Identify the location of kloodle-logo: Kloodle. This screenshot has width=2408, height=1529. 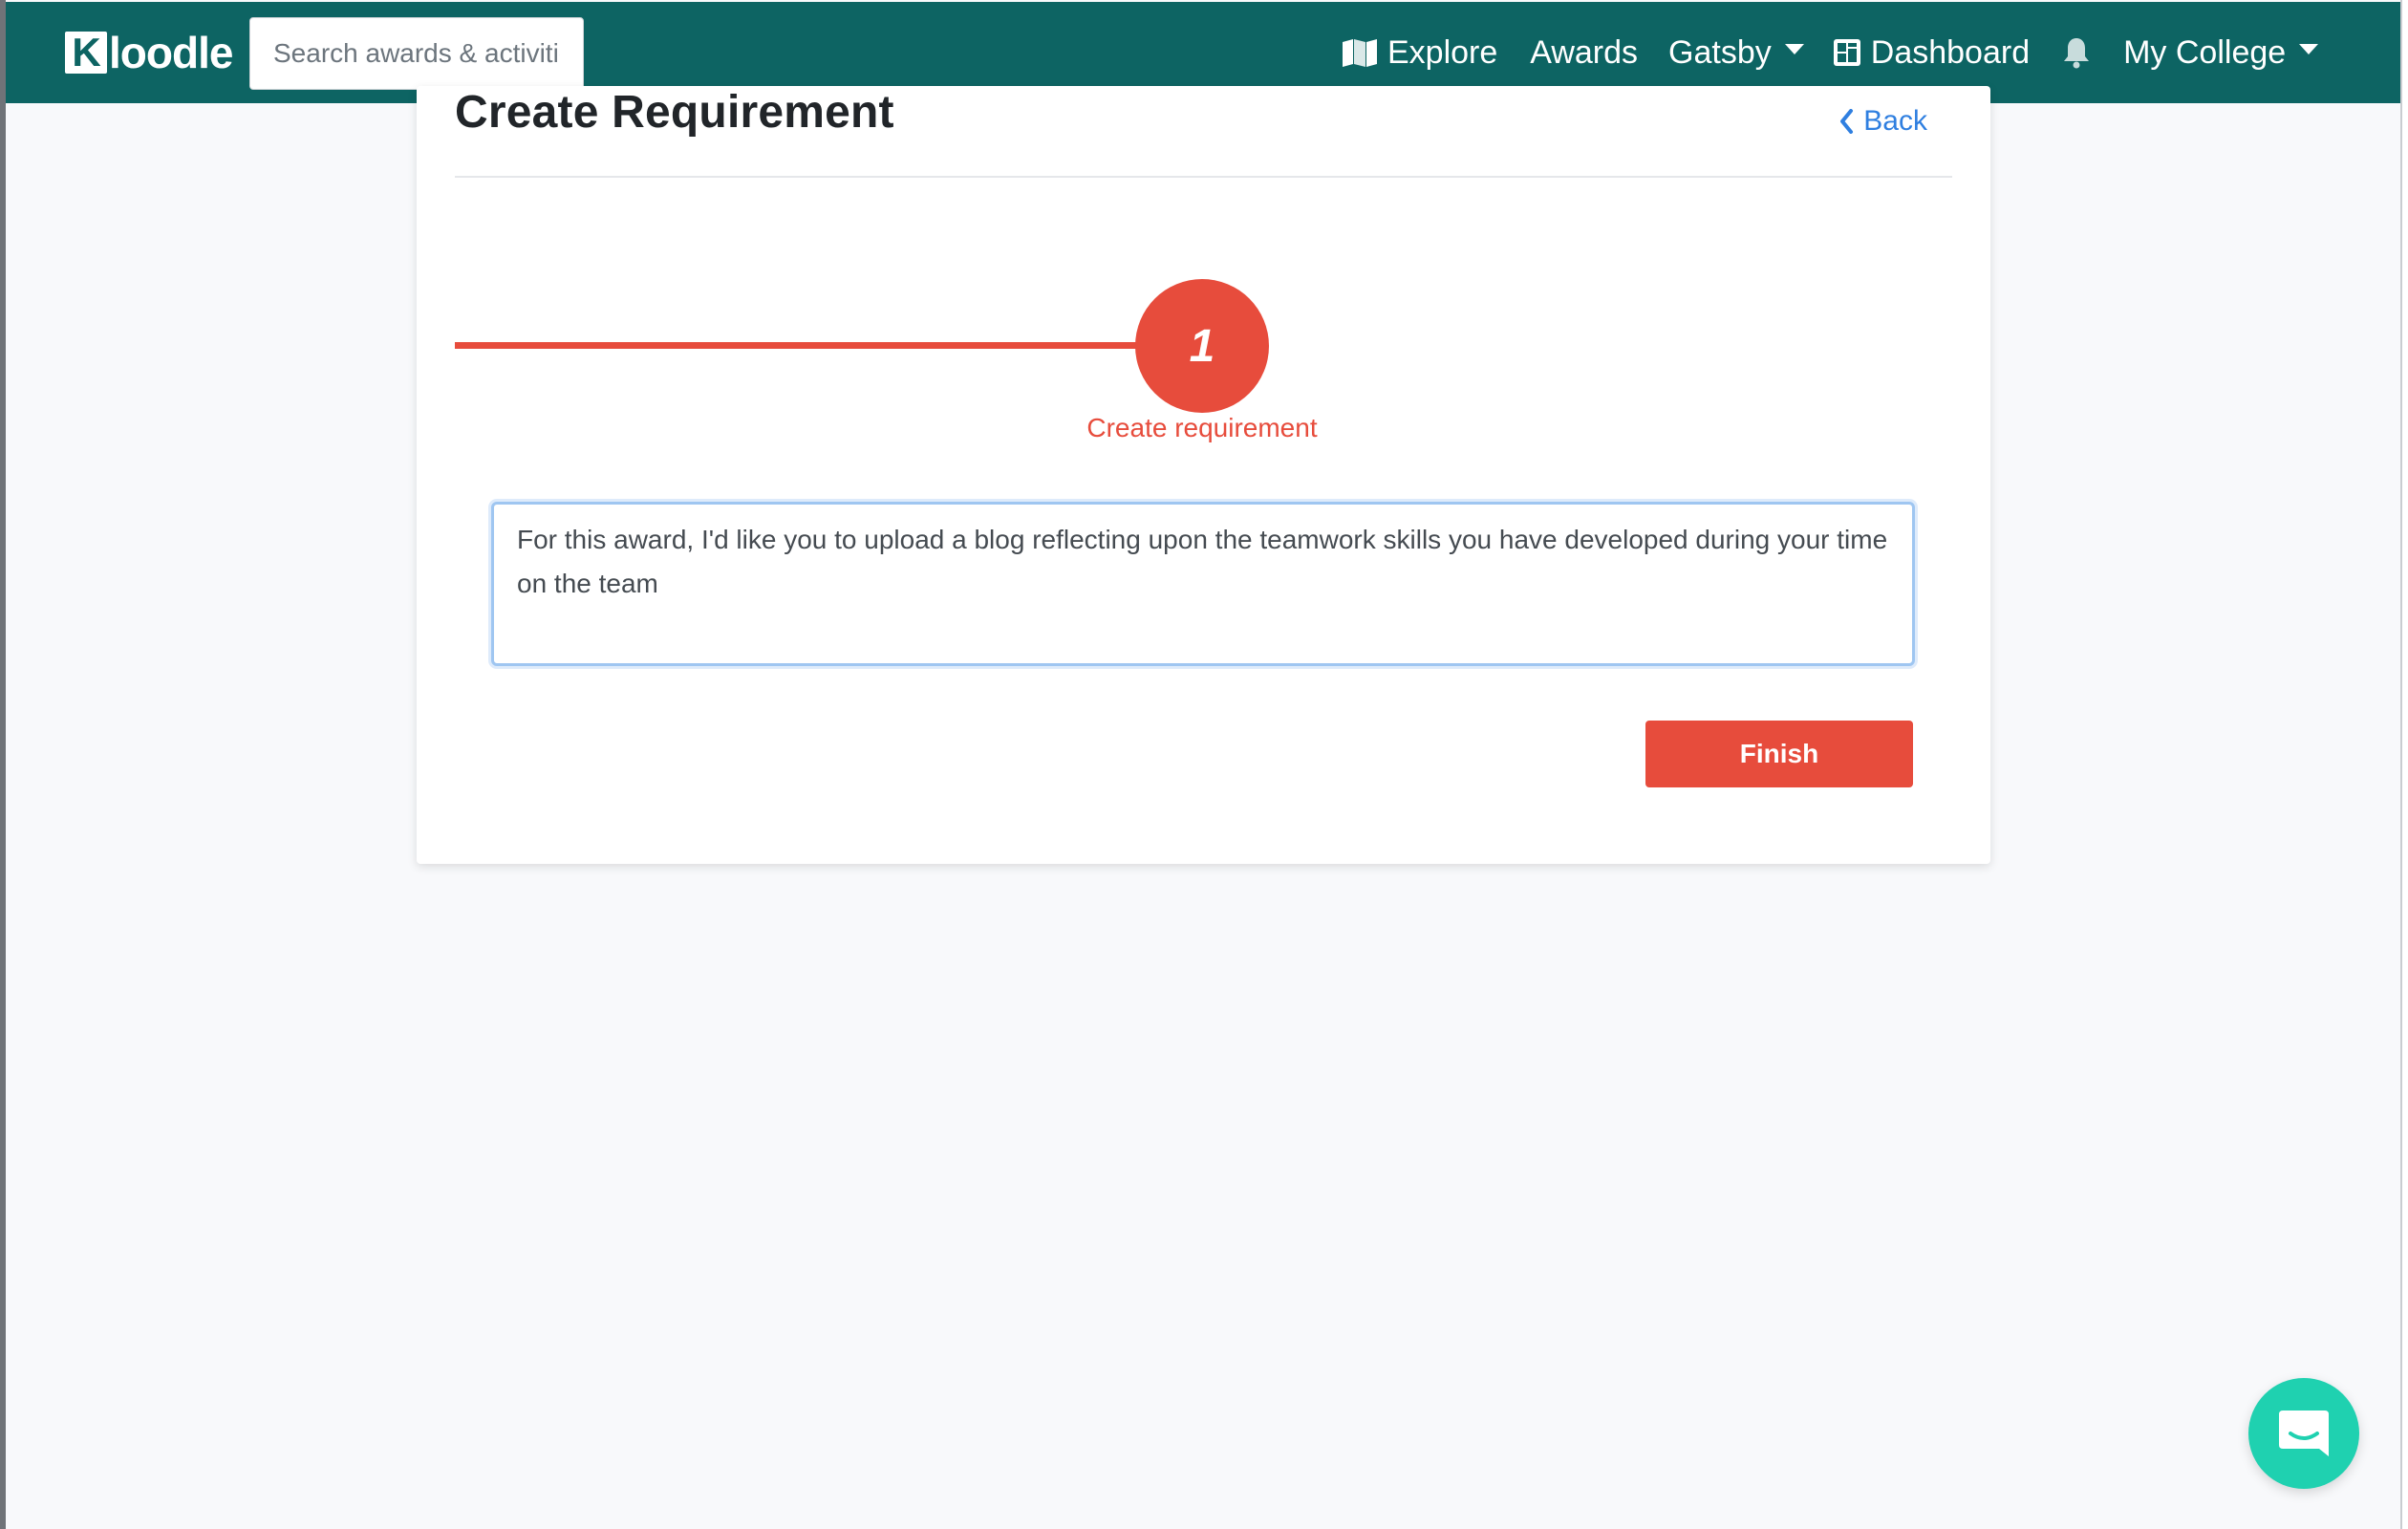
(149, 52).